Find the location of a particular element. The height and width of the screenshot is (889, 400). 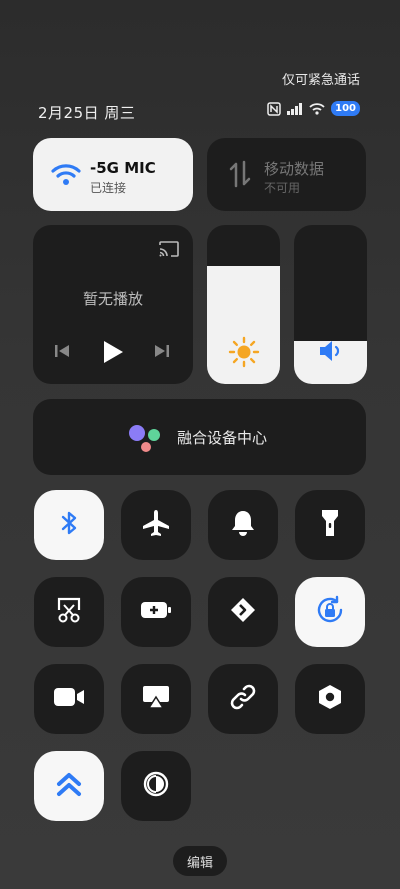

previous-track-icon is located at coordinates (62, 353).